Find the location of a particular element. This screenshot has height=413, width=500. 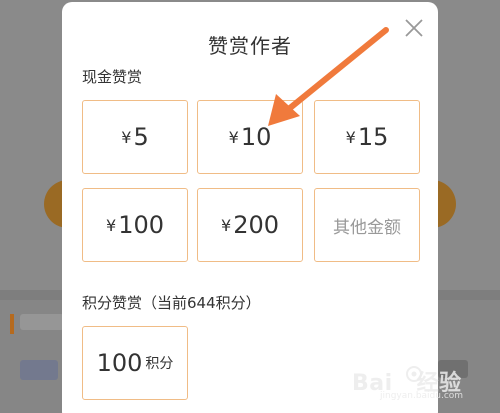

points-reward-label: 积分赞赏（当前644积分） is located at coordinates (171, 303).